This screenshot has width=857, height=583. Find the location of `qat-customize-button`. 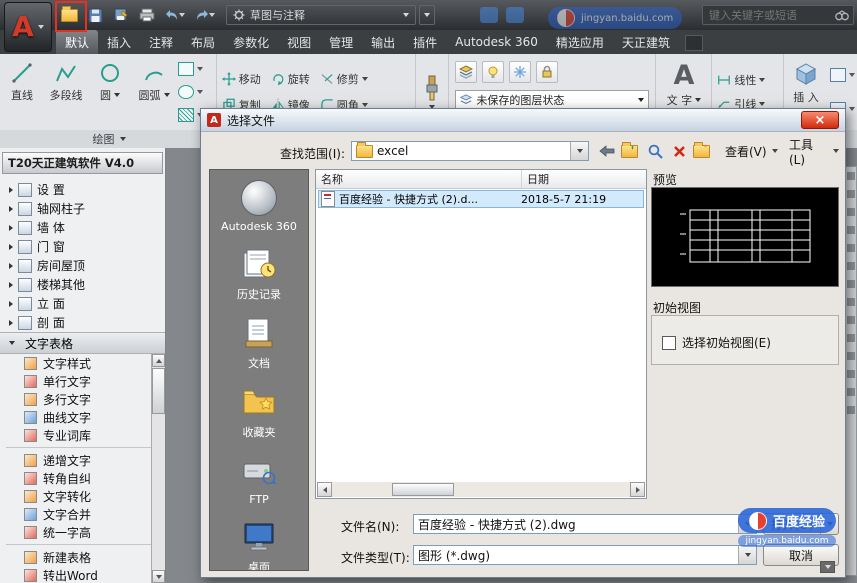

qat-customize-button is located at coordinates (427, 15).